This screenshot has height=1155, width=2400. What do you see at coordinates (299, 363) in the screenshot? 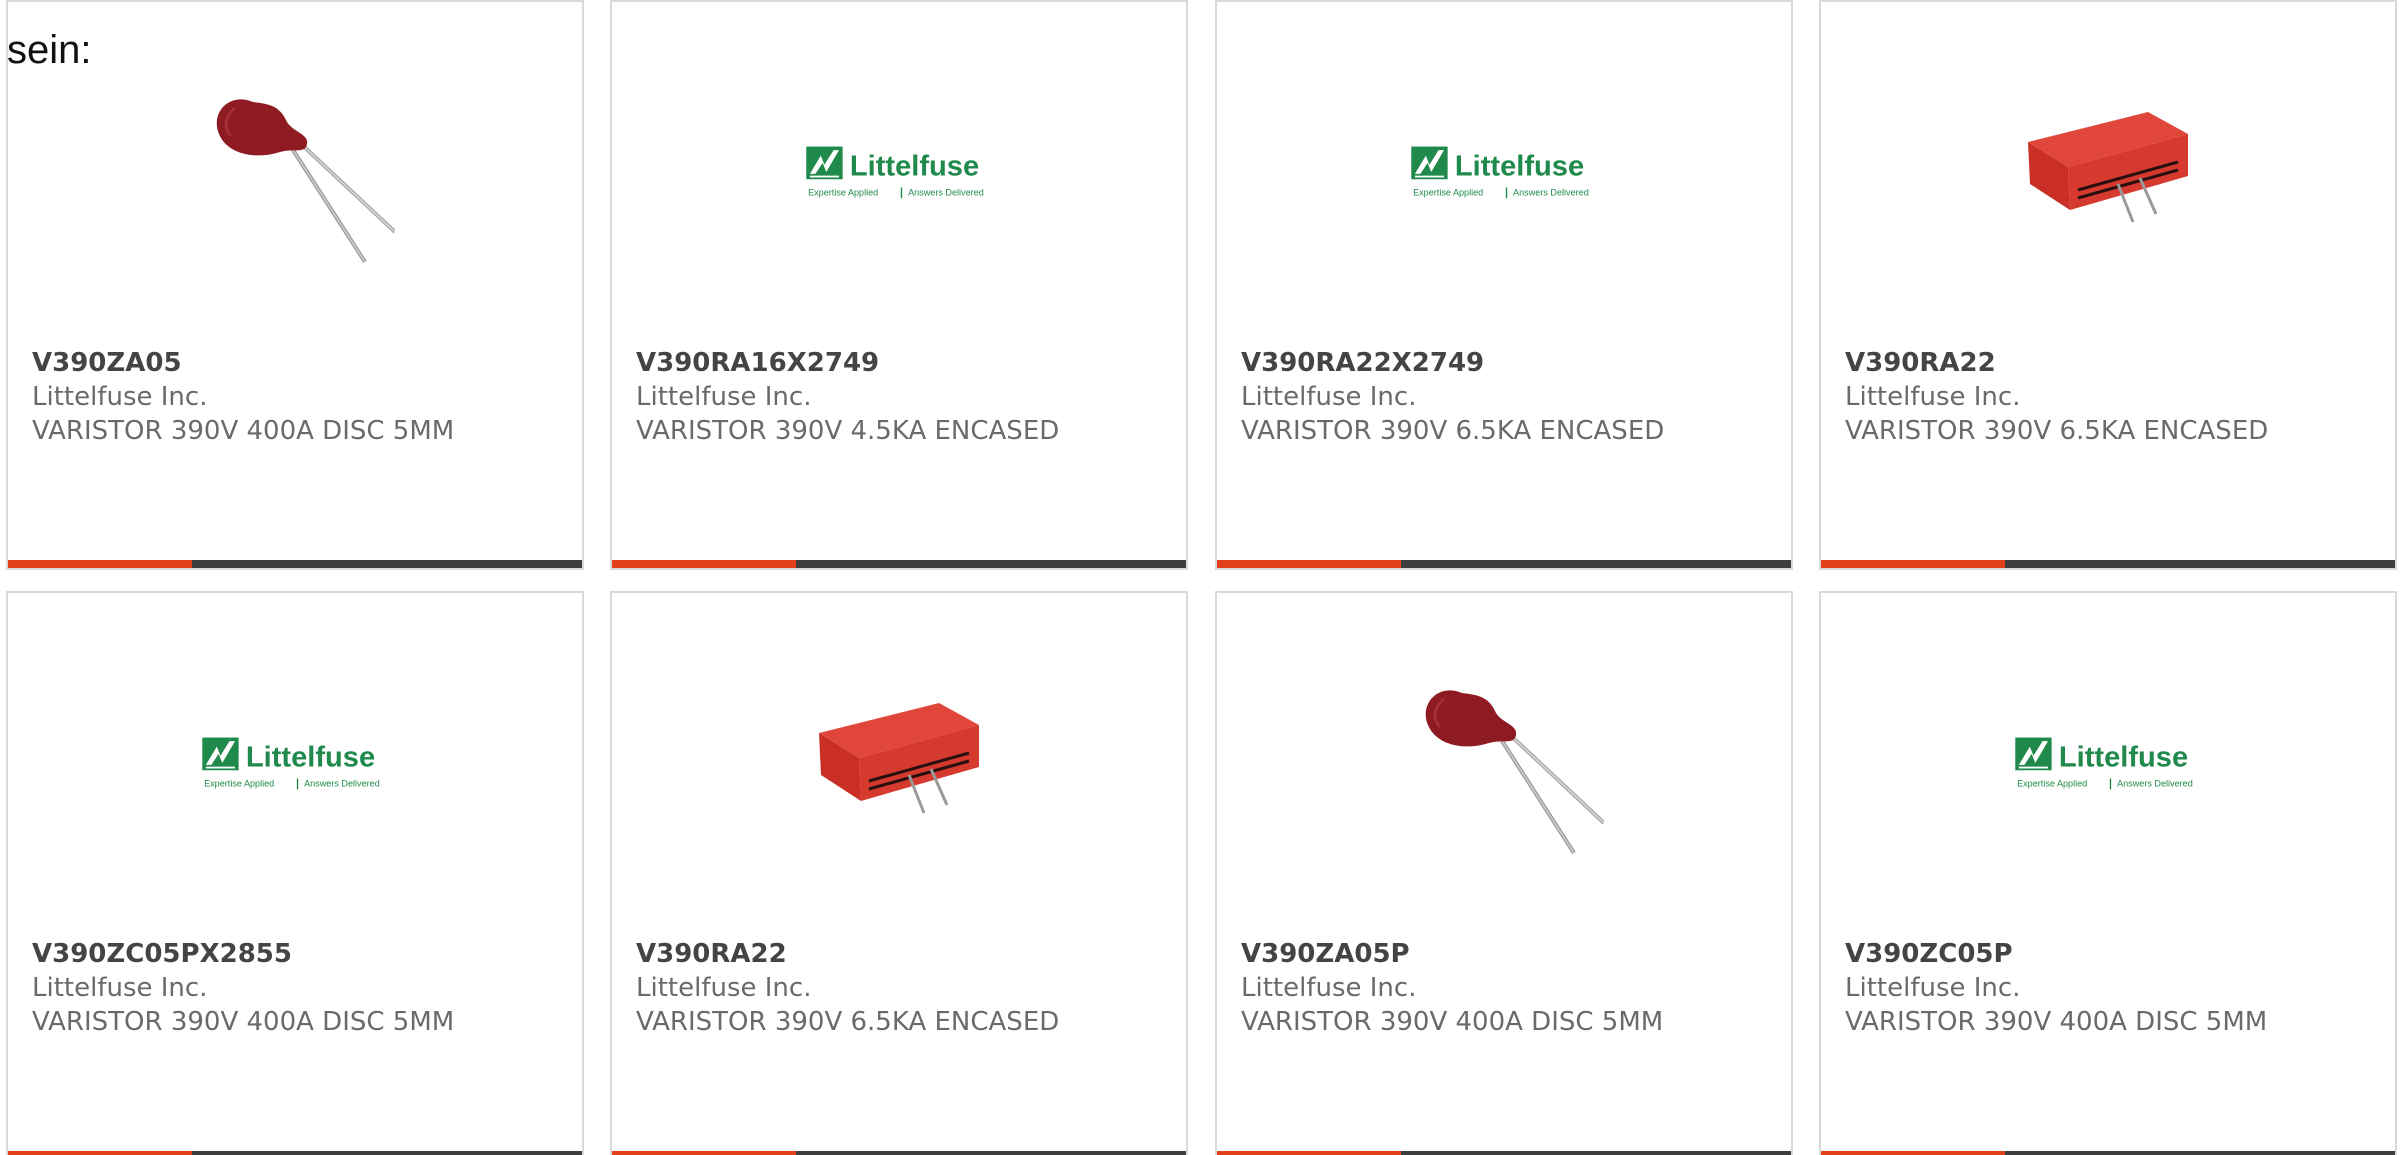
I see `product-part-number: V390ZA05` at bounding box center [299, 363].